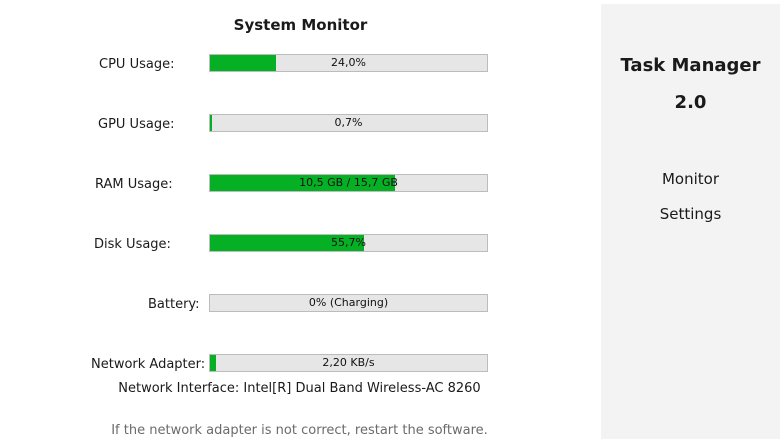 The width and height of the screenshot is (780, 439). I want to click on app-title-version: 2.0, so click(690, 102).